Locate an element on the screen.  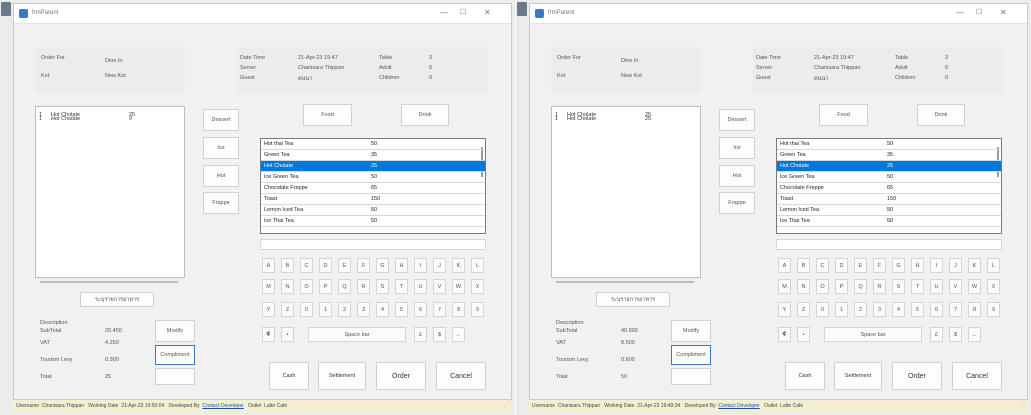
modify-button: Modify is located at coordinates (175, 331).